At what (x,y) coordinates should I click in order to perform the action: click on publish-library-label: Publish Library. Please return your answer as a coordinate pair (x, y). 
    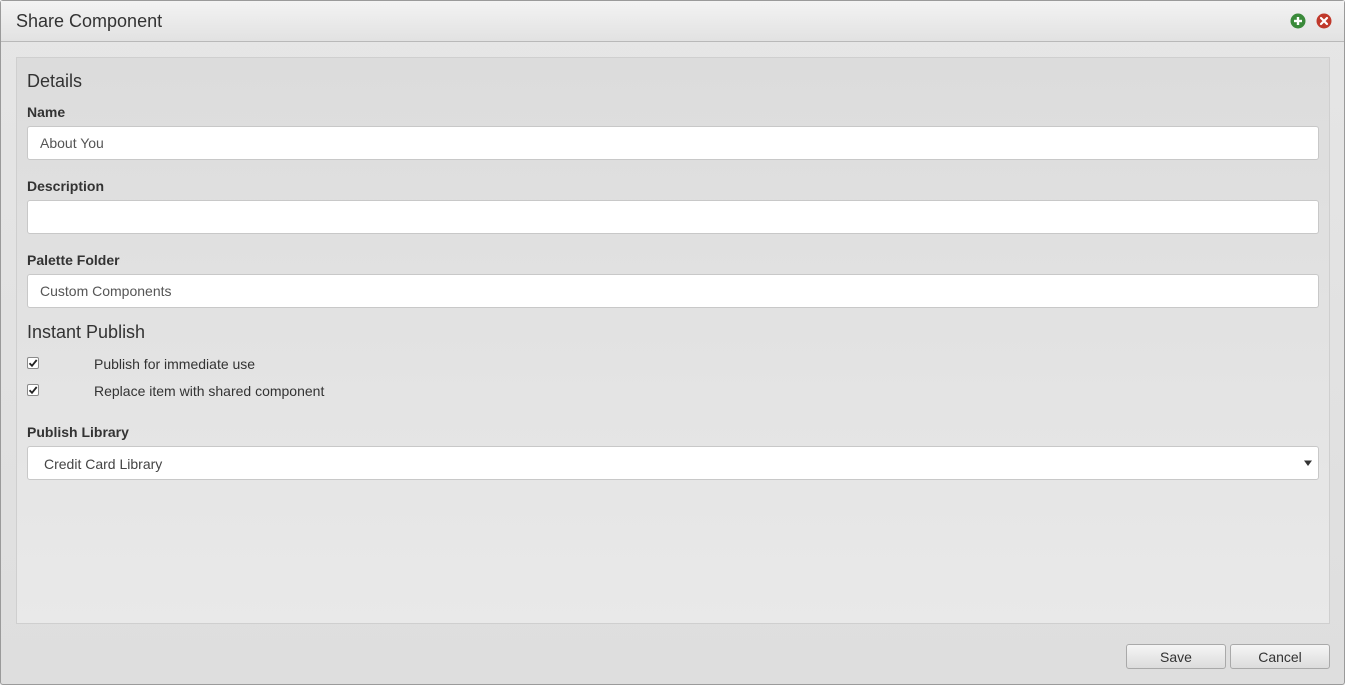
    Looking at the image, I should click on (78, 432).